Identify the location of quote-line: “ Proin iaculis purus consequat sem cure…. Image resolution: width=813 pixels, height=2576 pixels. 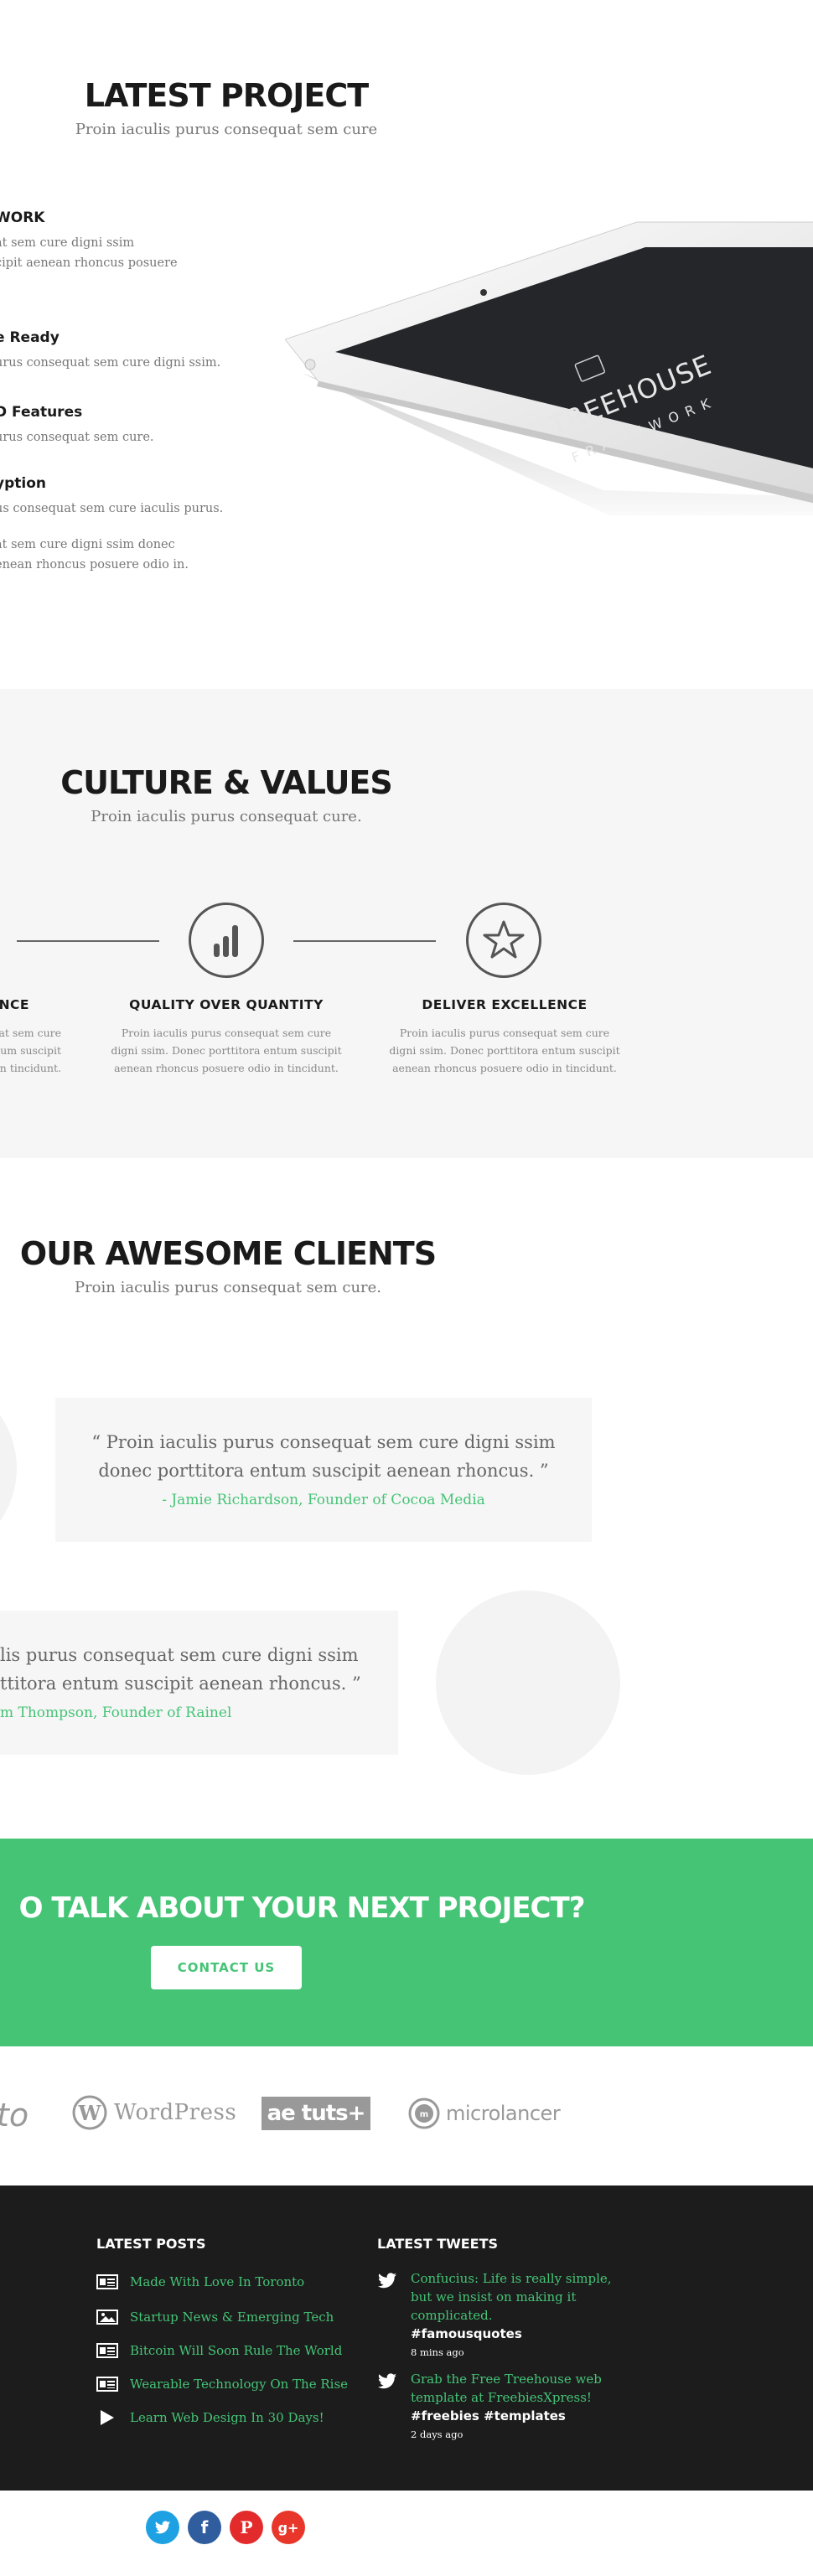
(324, 1442).